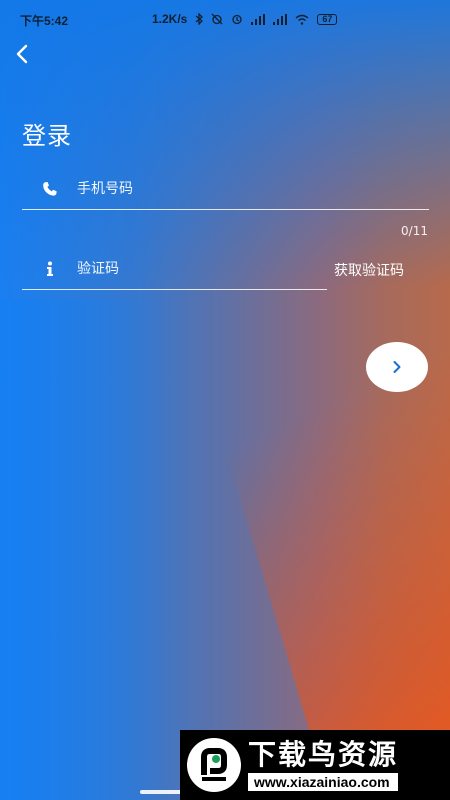  I want to click on chevron-left-icon, so click(22, 54).